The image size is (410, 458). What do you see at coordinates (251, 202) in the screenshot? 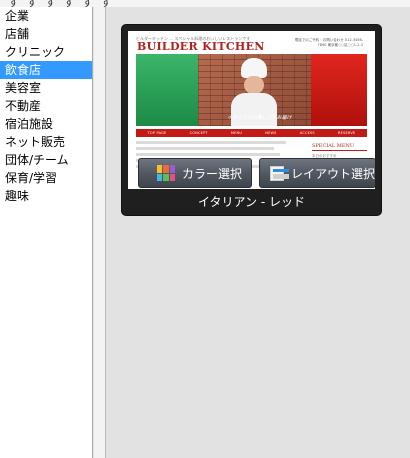
I see `template-name: イタリアン - レッド` at bounding box center [251, 202].